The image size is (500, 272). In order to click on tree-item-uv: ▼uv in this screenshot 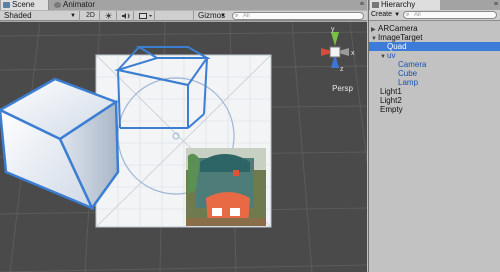, I will do `click(434, 55)`.